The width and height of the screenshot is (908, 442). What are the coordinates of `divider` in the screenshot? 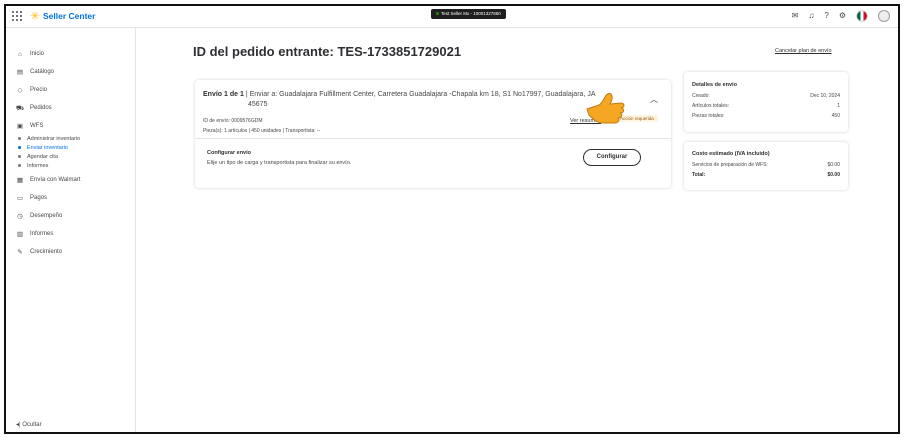 It's located at (433, 138).